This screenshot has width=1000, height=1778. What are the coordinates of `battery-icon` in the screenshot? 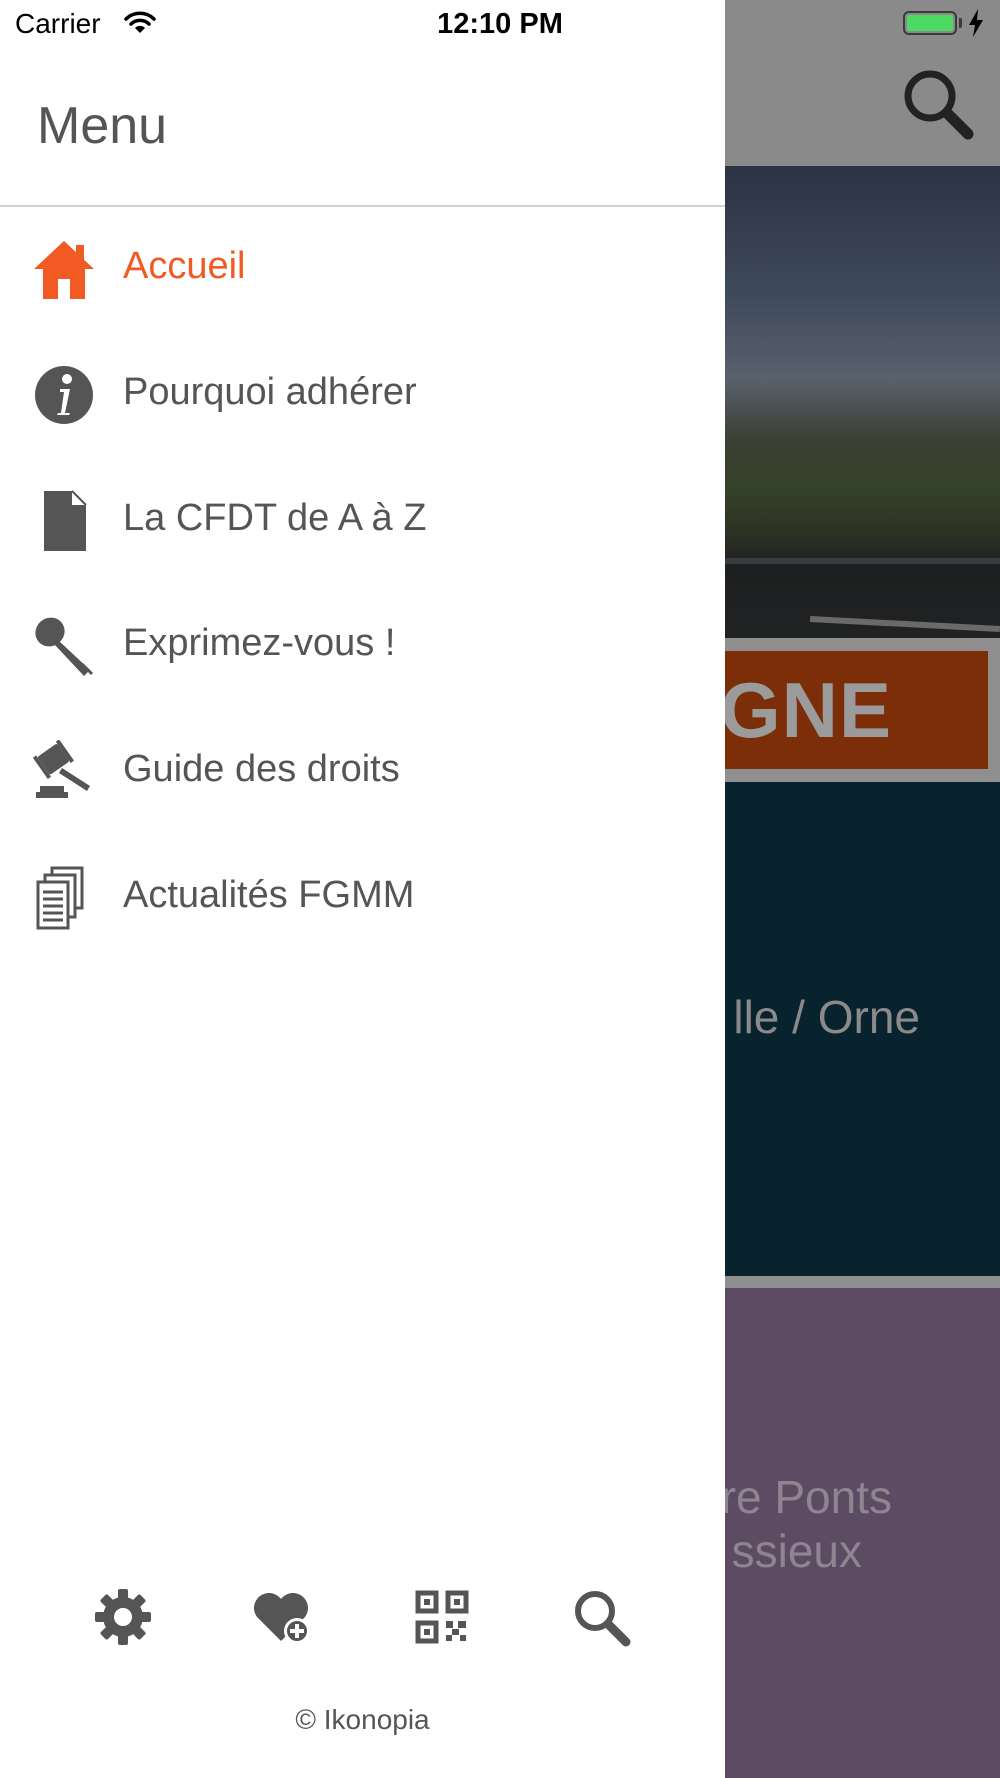 It's located at (930, 23).